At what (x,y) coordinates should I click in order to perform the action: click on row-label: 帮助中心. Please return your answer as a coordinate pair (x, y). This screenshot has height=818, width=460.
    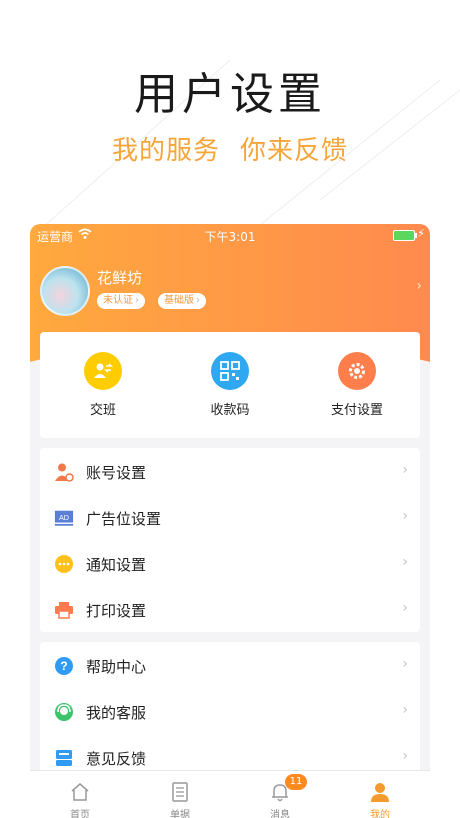
    Looking at the image, I should click on (116, 667).